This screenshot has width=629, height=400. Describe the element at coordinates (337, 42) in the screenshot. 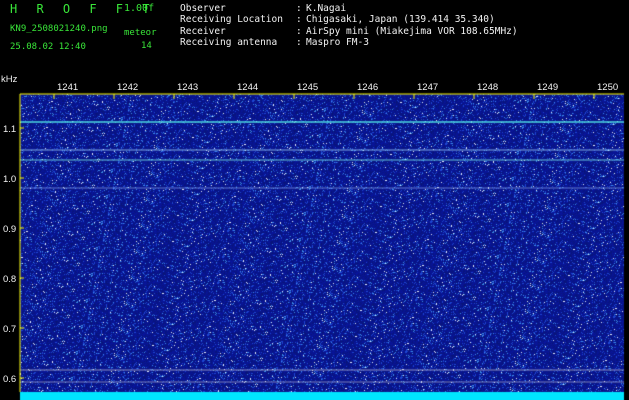

I see `antenna-value: Maspro FM-3` at that location.